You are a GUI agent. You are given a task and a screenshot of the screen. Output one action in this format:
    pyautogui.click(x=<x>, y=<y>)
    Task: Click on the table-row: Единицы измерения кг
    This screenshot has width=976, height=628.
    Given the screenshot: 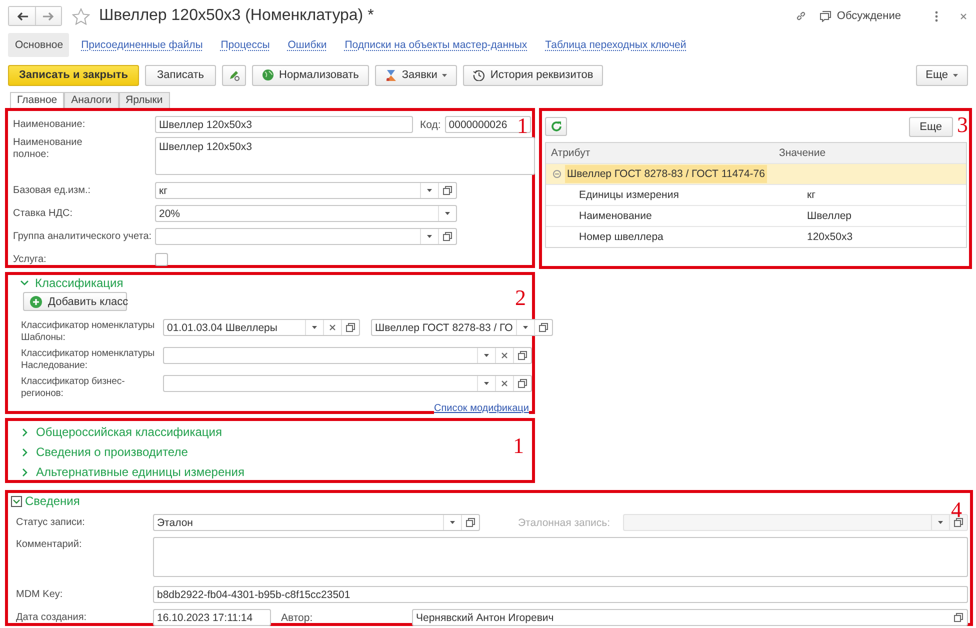 What is the action you would take?
    pyautogui.click(x=756, y=194)
    